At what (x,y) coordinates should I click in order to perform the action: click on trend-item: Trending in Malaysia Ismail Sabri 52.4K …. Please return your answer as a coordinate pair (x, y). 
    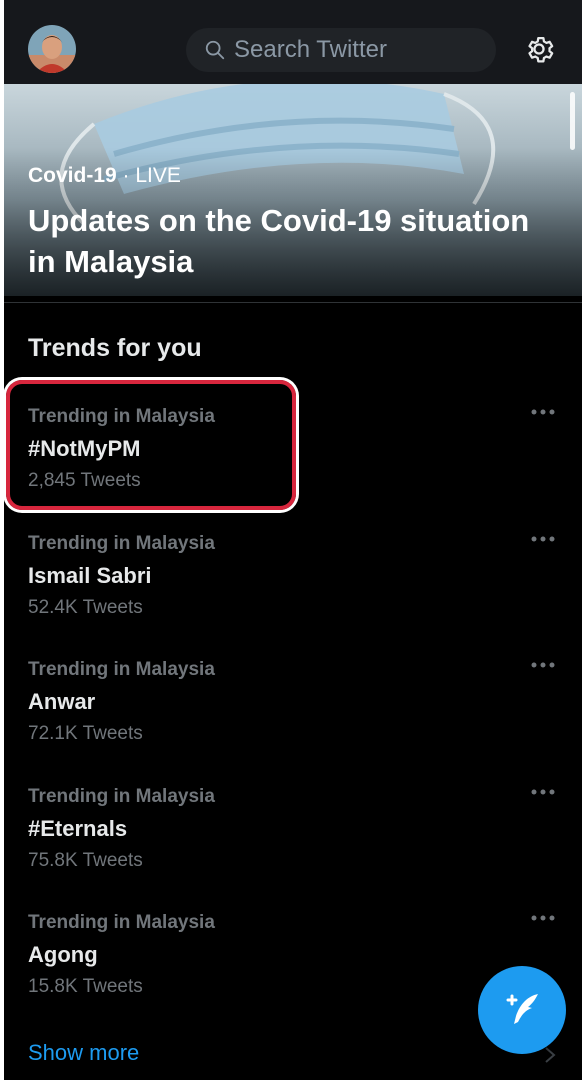
    Looking at the image, I should click on (293, 596).